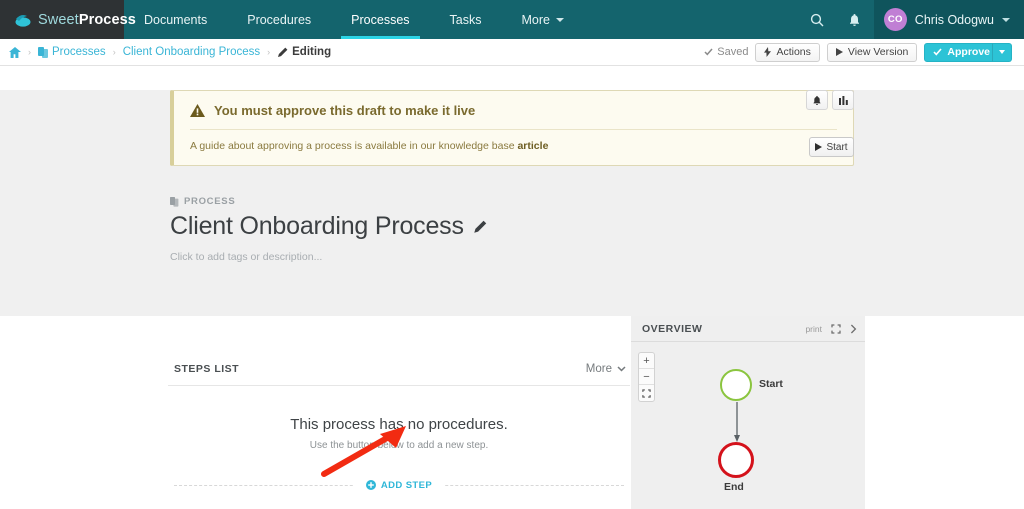 The width and height of the screenshot is (1024, 509). I want to click on nav-item-tasks: Tasks, so click(466, 19).